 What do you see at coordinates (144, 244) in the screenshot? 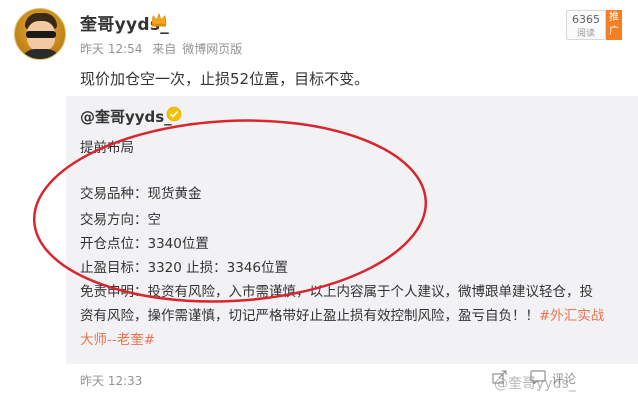
I see `repost-line-4: 开仓点位：3340位置` at bounding box center [144, 244].